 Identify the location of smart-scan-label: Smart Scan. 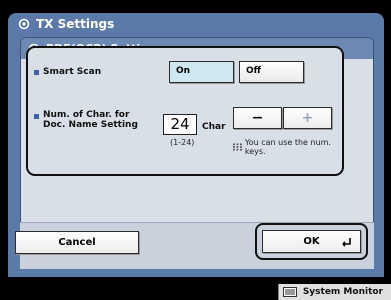
(72, 72).